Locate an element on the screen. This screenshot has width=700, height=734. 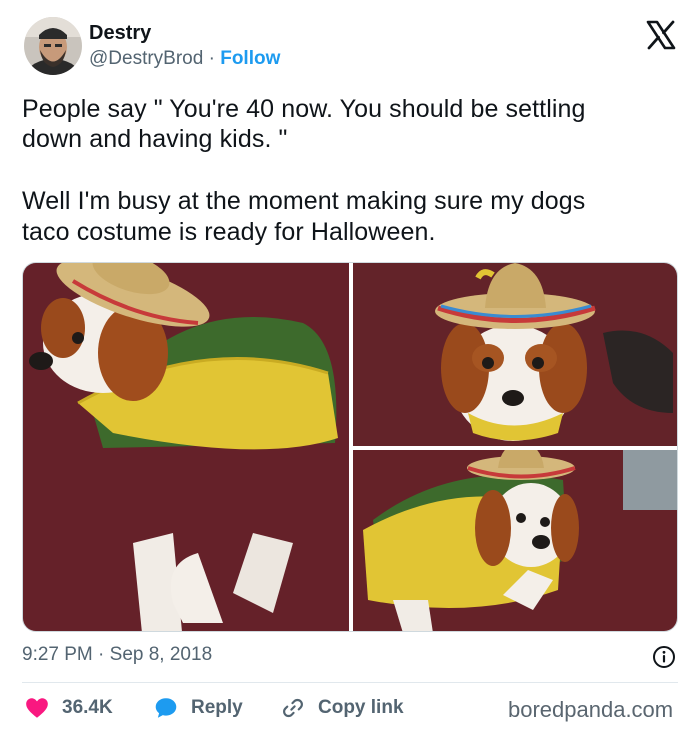
author-name: Destry is located at coordinates (120, 33).